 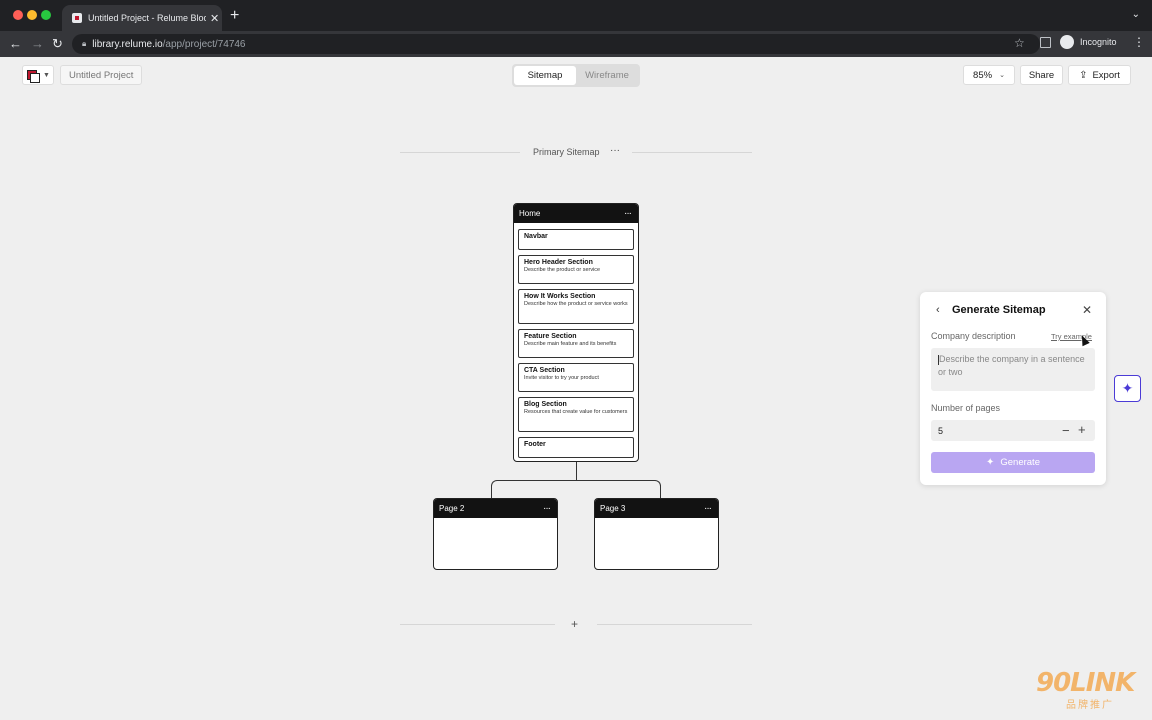 What do you see at coordinates (147, 18) in the screenshot?
I see `tab-title: Untitled Project - Relume Blocks` at bounding box center [147, 18].